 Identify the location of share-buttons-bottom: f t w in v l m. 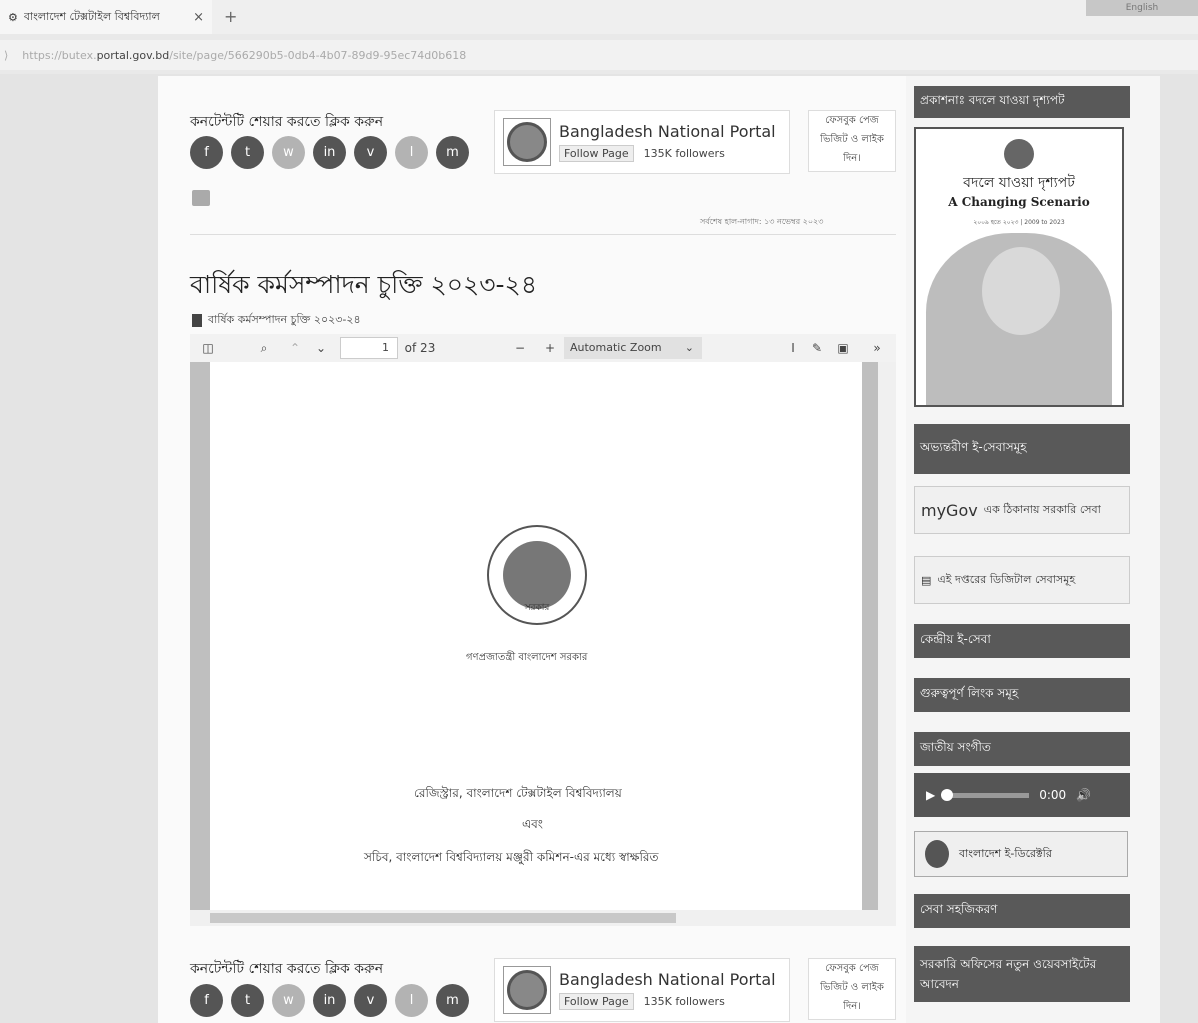
(329, 1000).